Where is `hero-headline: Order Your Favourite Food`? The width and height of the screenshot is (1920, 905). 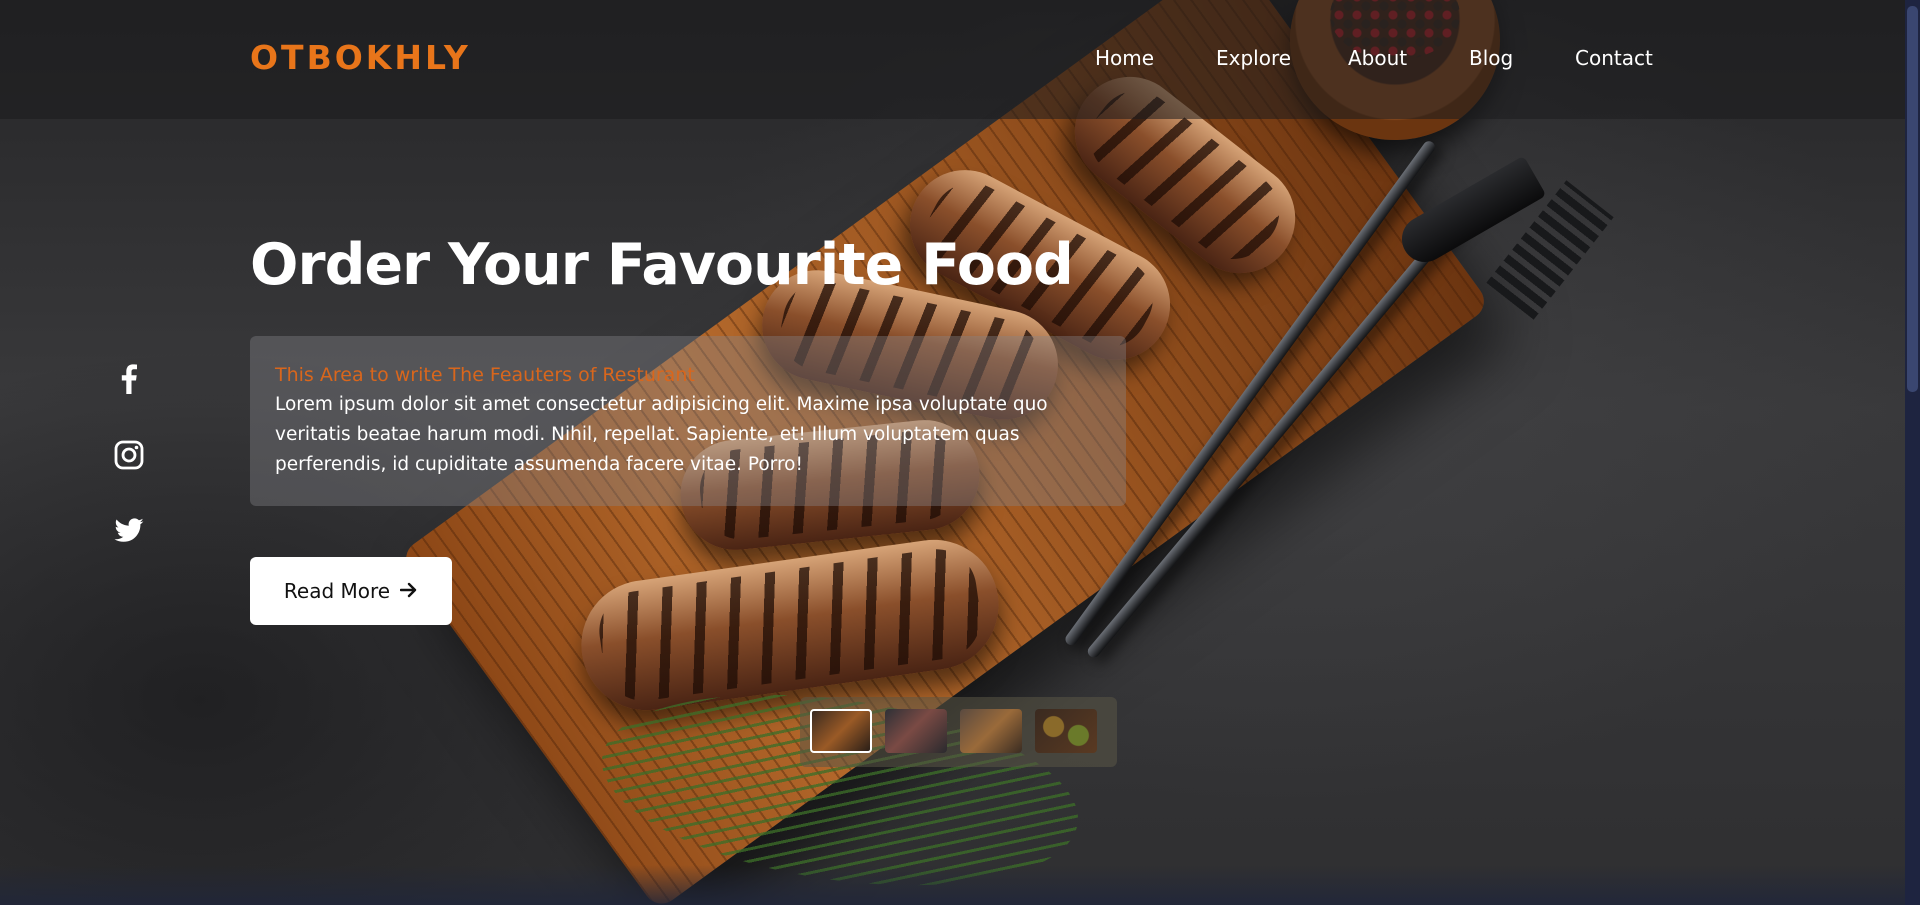
hero-headline: Order Your Favourite Food is located at coordinates (662, 265).